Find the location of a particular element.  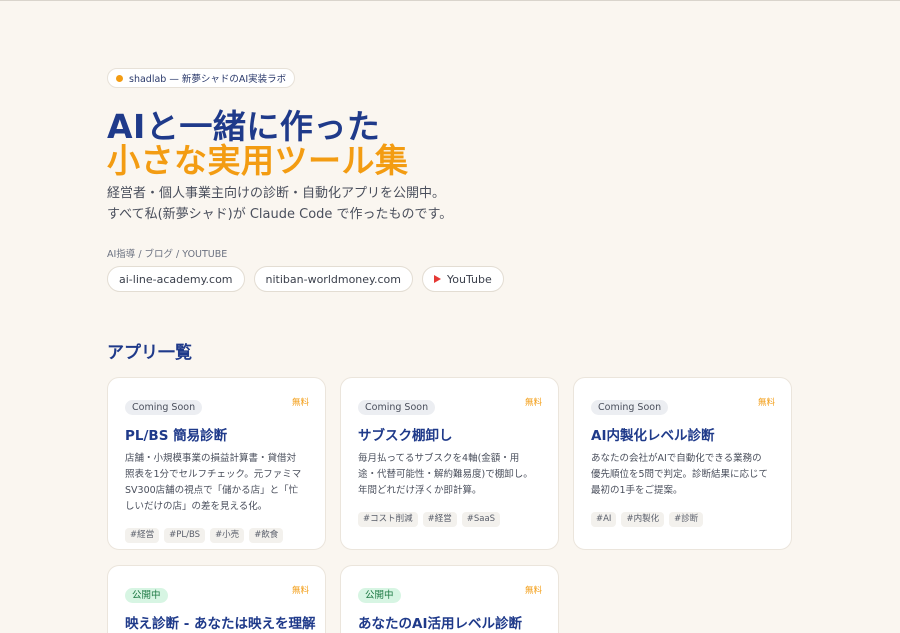

desc-line: 年間どれだけ浮くか即計算。 is located at coordinates (420, 490).